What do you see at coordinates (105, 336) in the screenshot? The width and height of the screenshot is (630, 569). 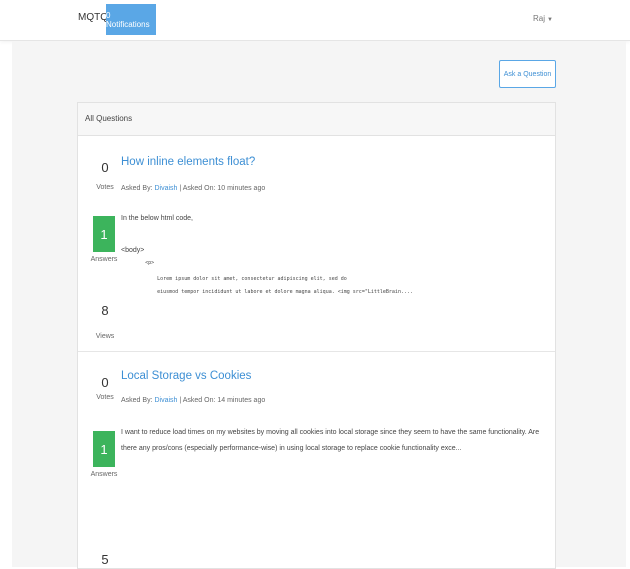 I see `views-label: Views` at bounding box center [105, 336].